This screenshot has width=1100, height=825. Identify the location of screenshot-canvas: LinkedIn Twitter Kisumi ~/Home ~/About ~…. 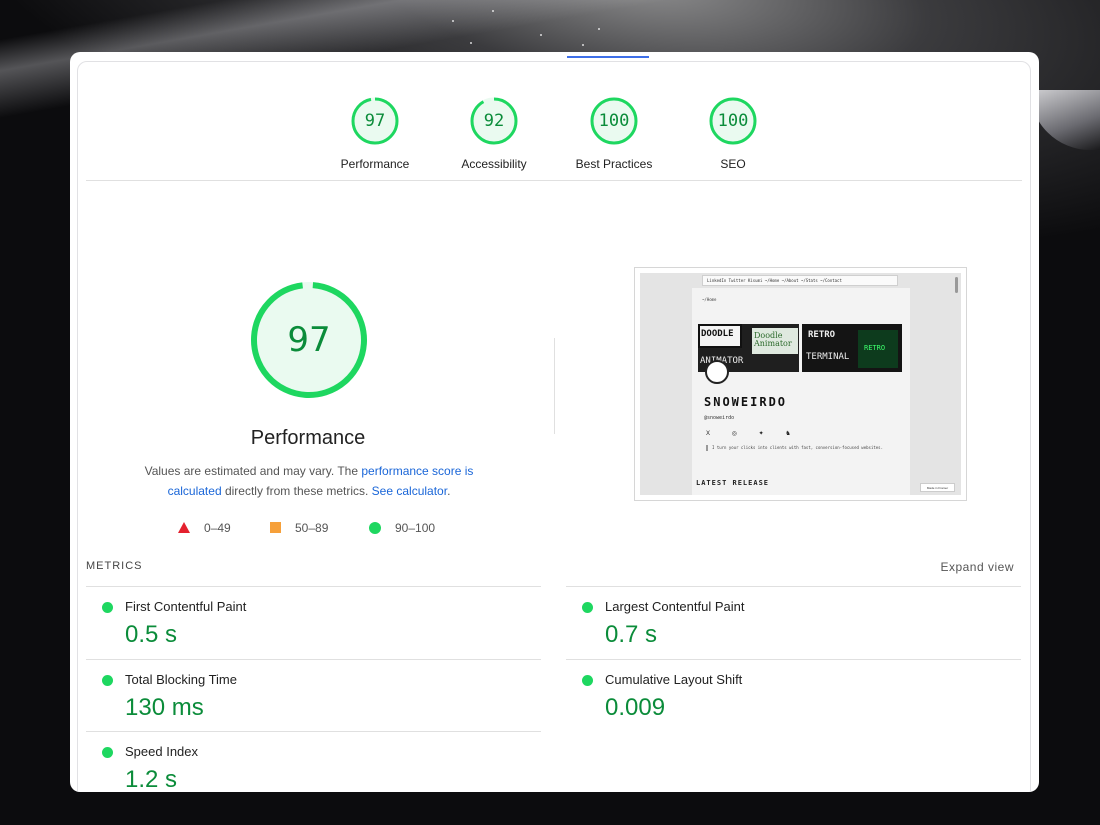
(800, 384).